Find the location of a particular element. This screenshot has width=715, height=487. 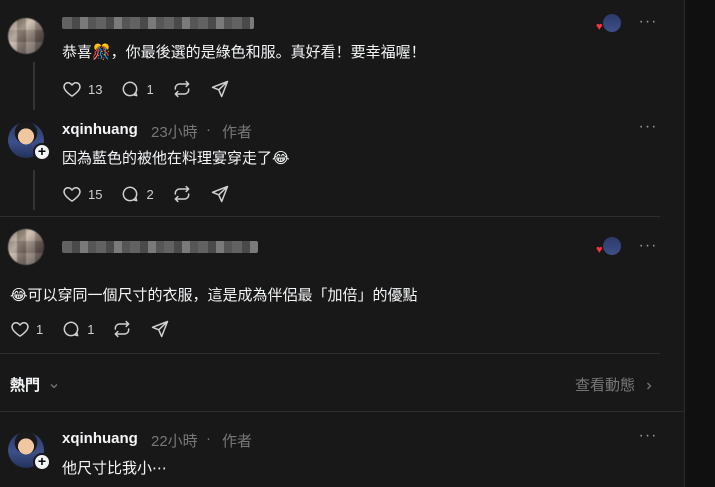

post-text: 他尺寸比我小⋯ is located at coordinates (115, 468).